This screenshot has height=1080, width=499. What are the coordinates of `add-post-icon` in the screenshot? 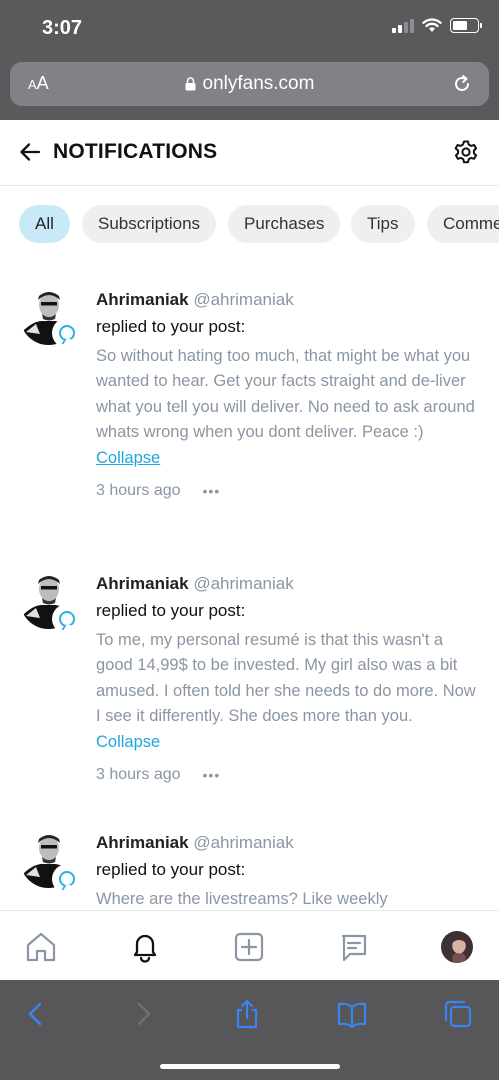 It's located at (249, 947).